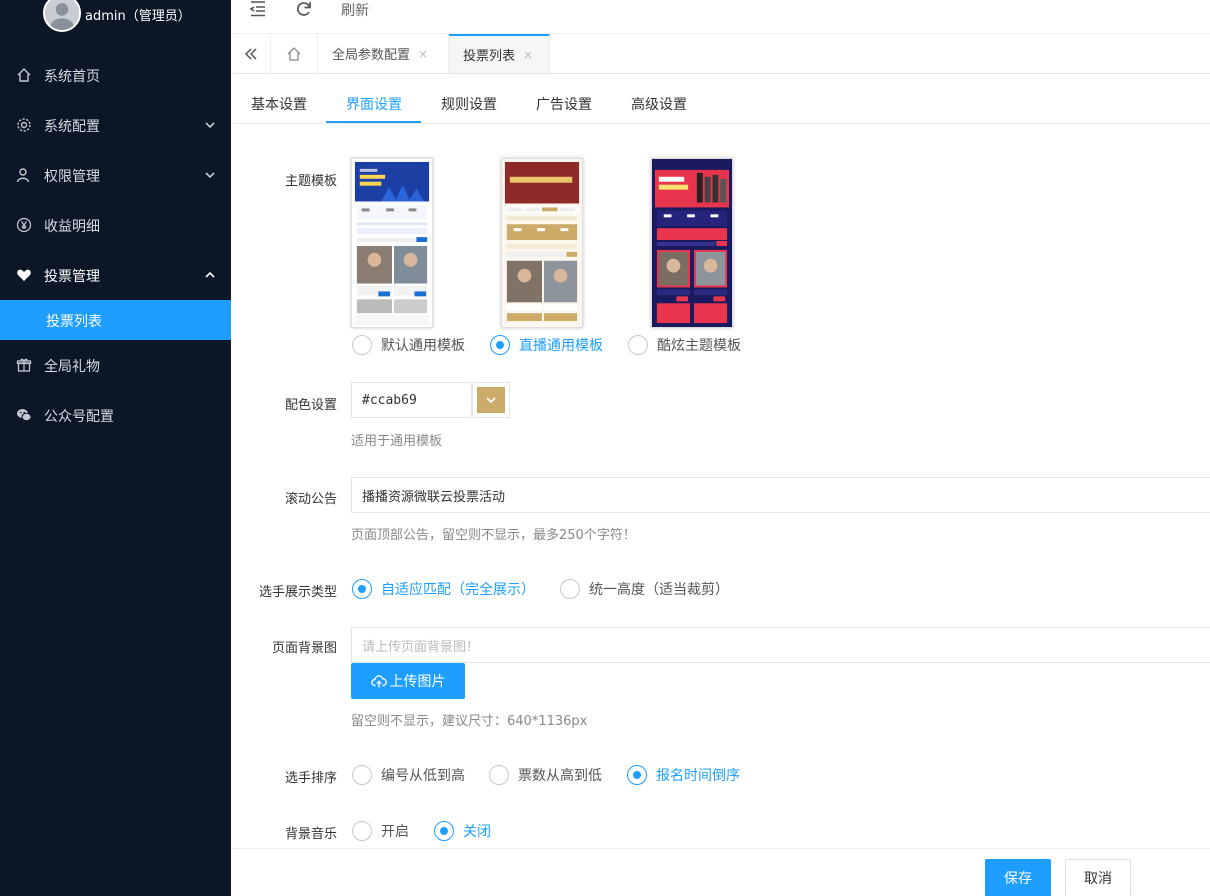 This screenshot has width=1210, height=896. Describe the element at coordinates (310, 405) in the screenshot. I see `color-label: 配色设置` at that location.